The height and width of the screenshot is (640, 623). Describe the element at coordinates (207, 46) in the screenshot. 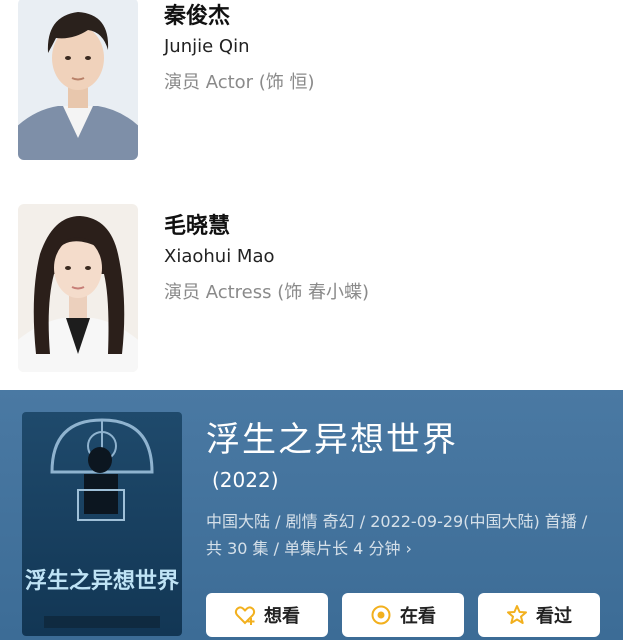

I see `cast-name-en: Junjie Qin` at that location.